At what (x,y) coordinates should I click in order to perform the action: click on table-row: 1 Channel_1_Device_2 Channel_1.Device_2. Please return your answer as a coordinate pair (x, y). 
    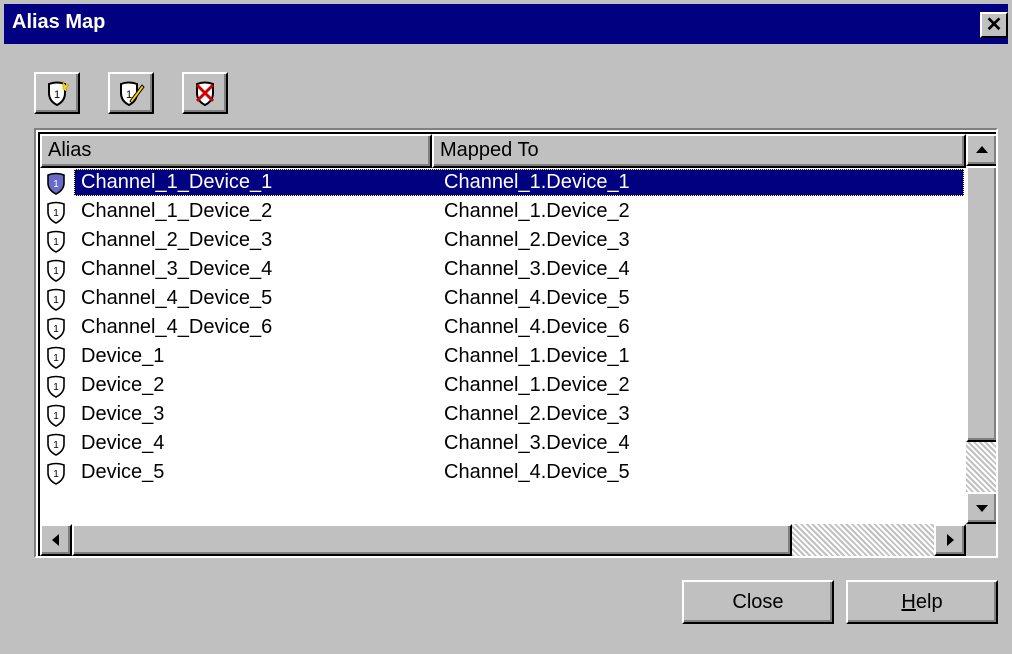
    Looking at the image, I should click on (503, 211).